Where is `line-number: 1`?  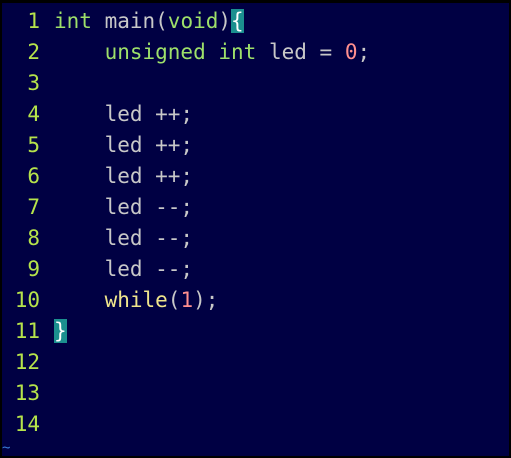
line-number: 1 is located at coordinates (33, 21).